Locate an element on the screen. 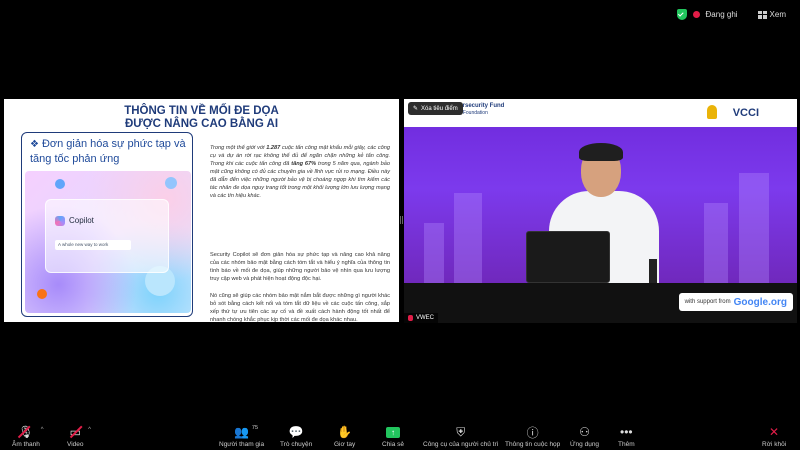 The image size is (800, 450). muted-mic-icon is located at coordinates (410, 318).